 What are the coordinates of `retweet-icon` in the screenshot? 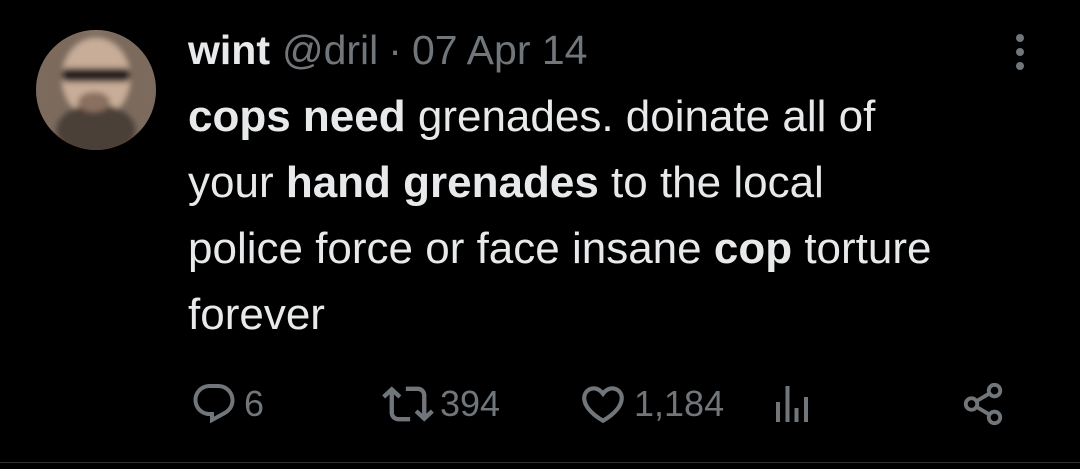 It's located at (408, 404).